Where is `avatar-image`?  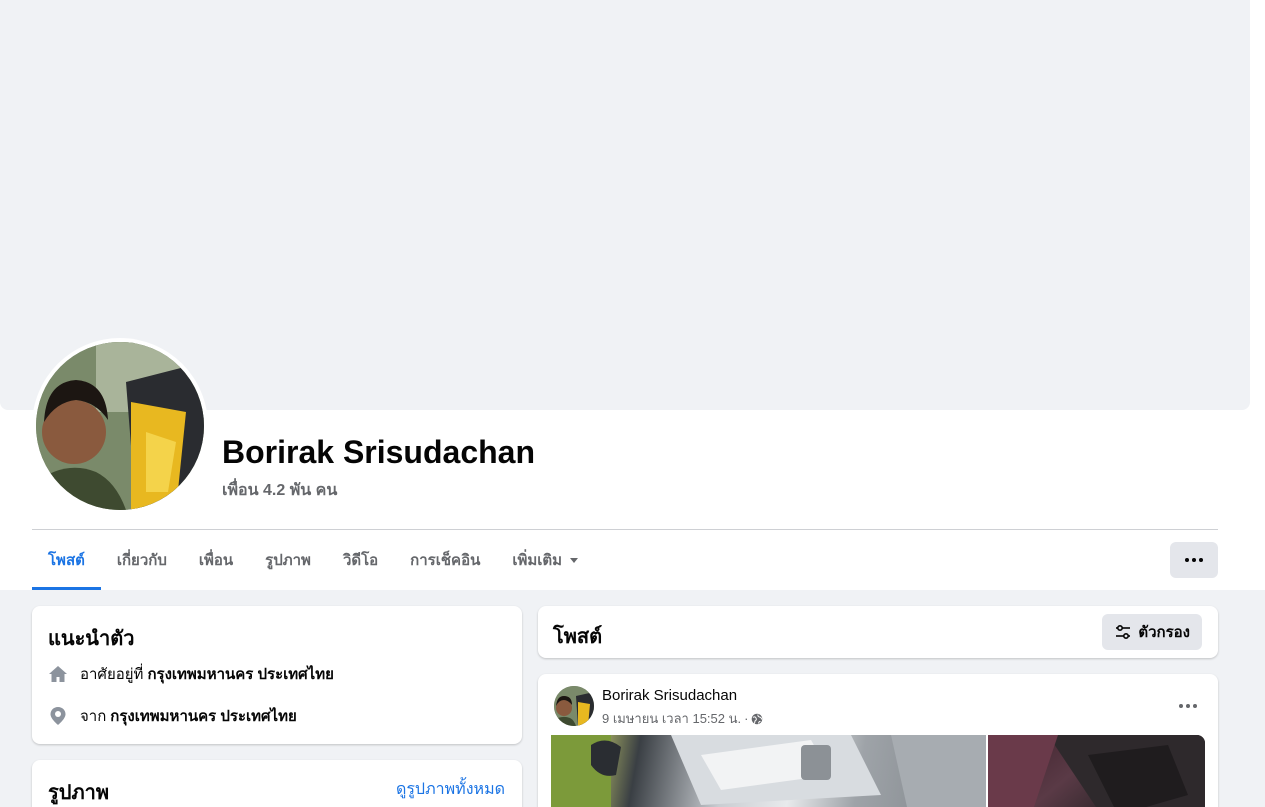
avatar-image is located at coordinates (120, 426).